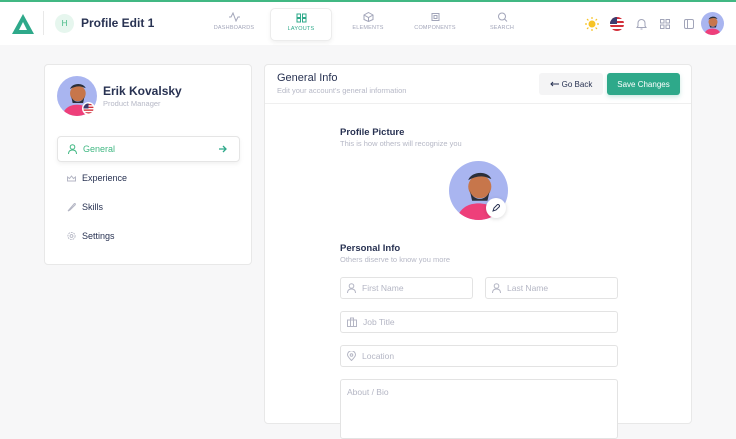  What do you see at coordinates (301, 24) in the screenshot?
I see `nav-layouts: LAYOUTS` at bounding box center [301, 24].